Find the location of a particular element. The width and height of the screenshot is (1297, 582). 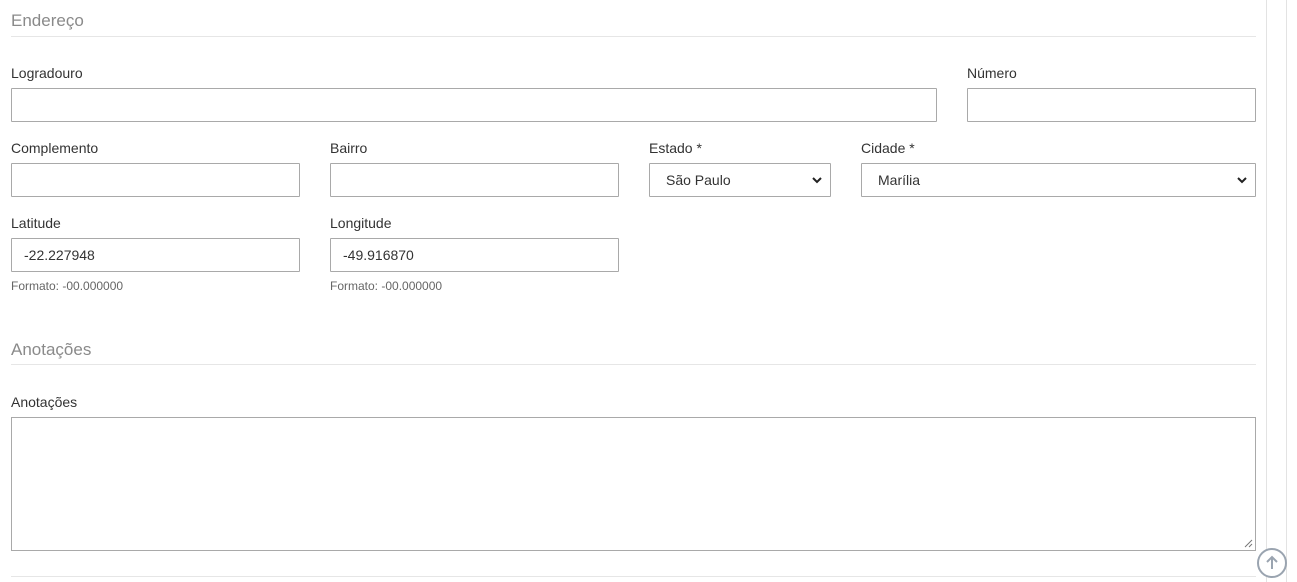

logradouro-input is located at coordinates (474, 105).